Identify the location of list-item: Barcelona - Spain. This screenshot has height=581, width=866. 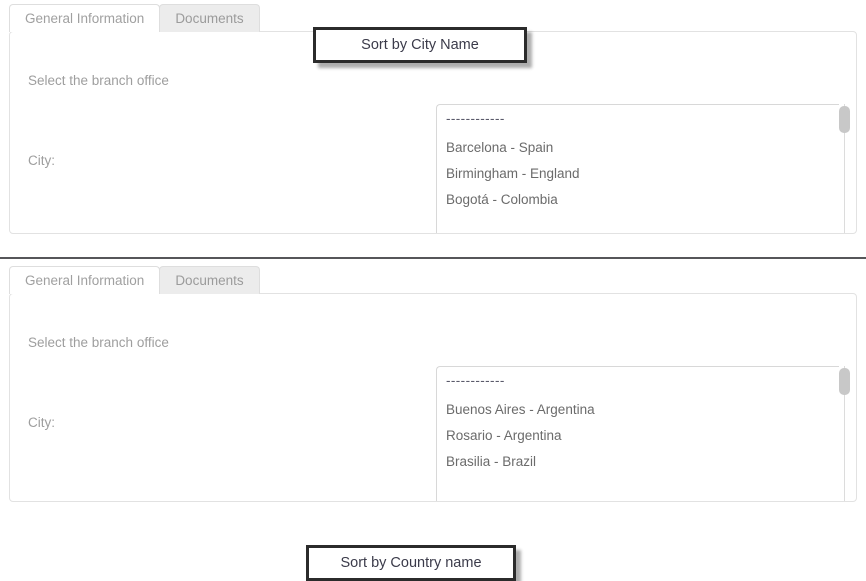
(638, 148).